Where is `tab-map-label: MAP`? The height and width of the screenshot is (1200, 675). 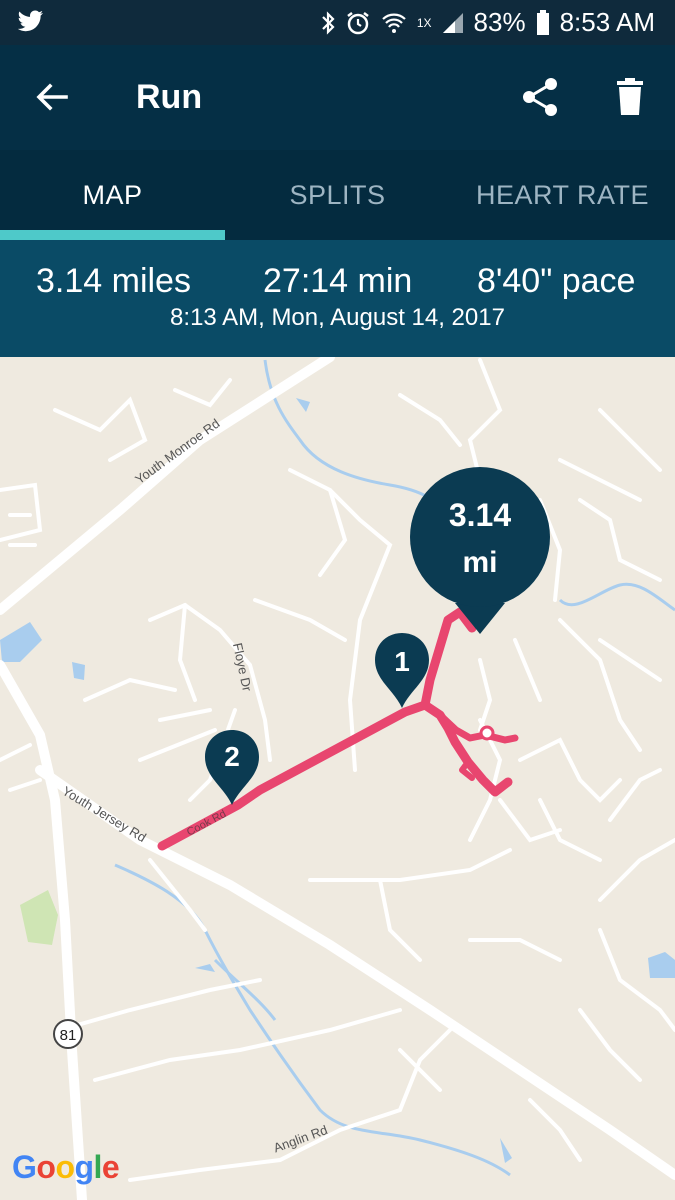 tab-map-label: MAP is located at coordinates (112, 194).